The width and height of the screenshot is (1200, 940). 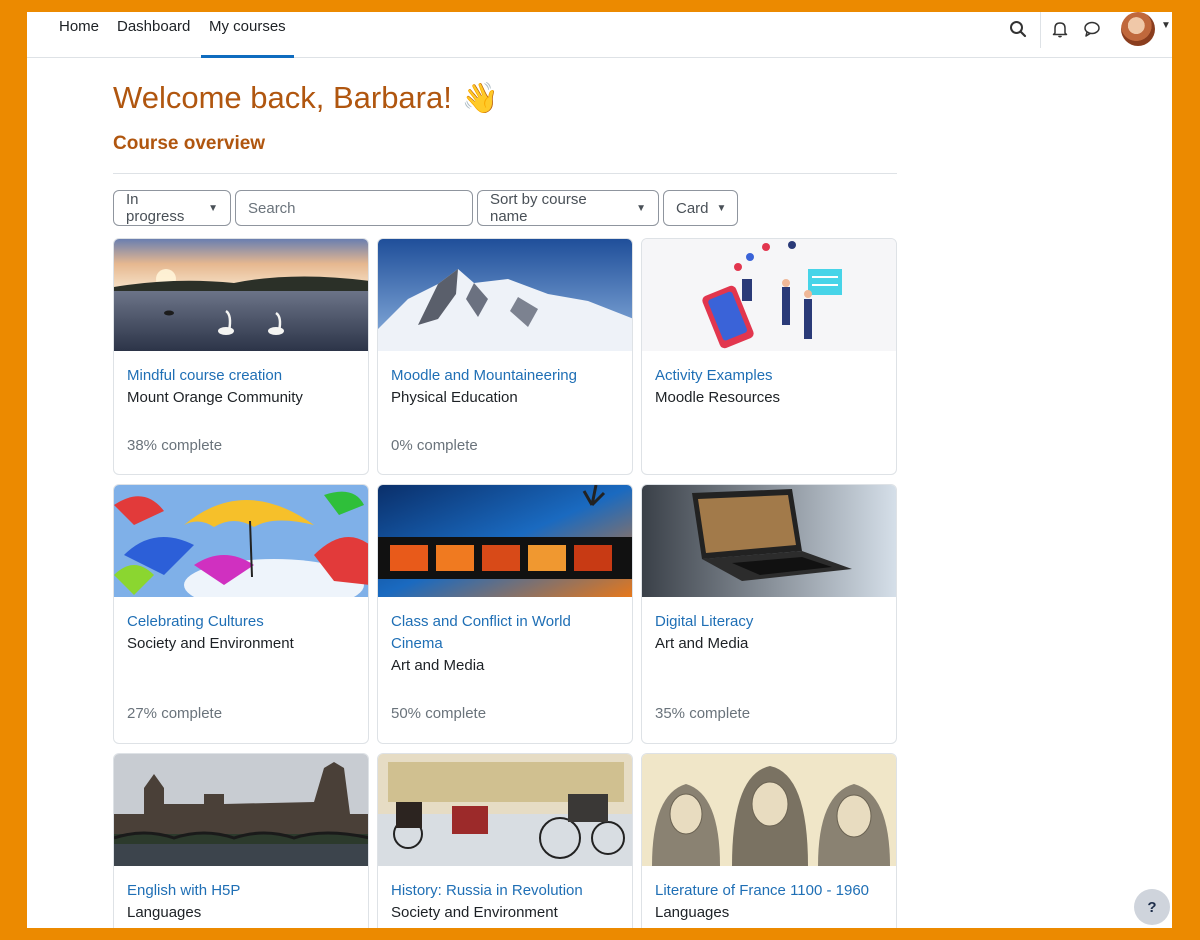 What do you see at coordinates (1040, 30) in the screenshot?
I see `nav-divider` at bounding box center [1040, 30].